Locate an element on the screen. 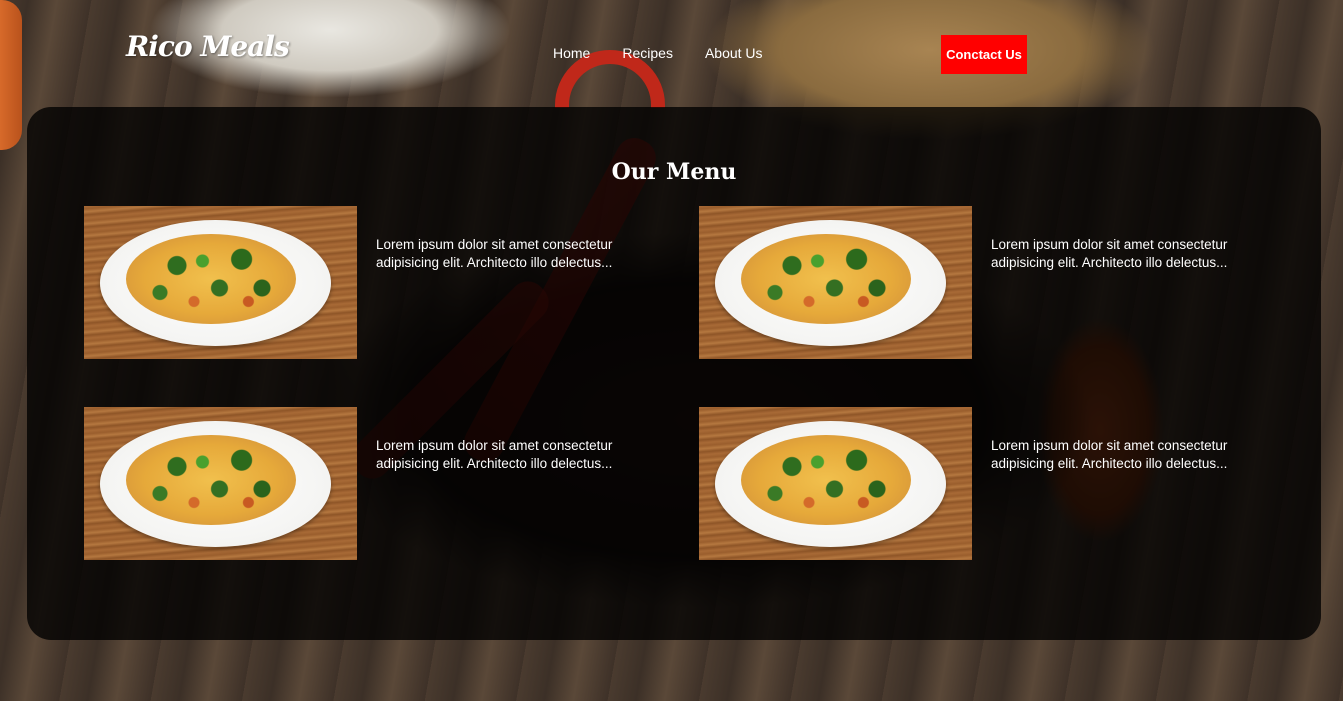 The width and height of the screenshot is (1343, 701). nav-link-recipes: Recipes is located at coordinates (647, 53).